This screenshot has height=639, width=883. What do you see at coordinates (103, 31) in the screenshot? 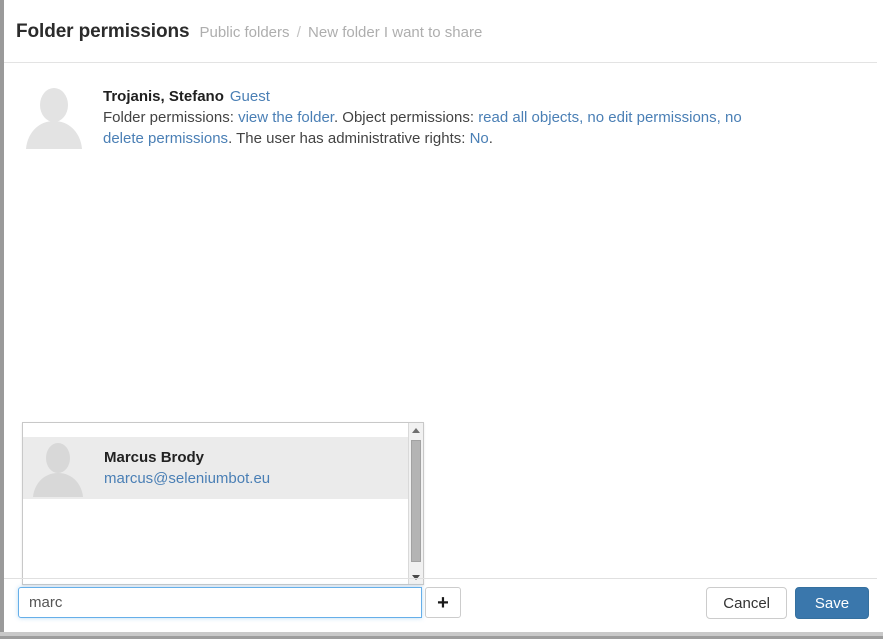
I see `page-title: Folder permissions` at bounding box center [103, 31].